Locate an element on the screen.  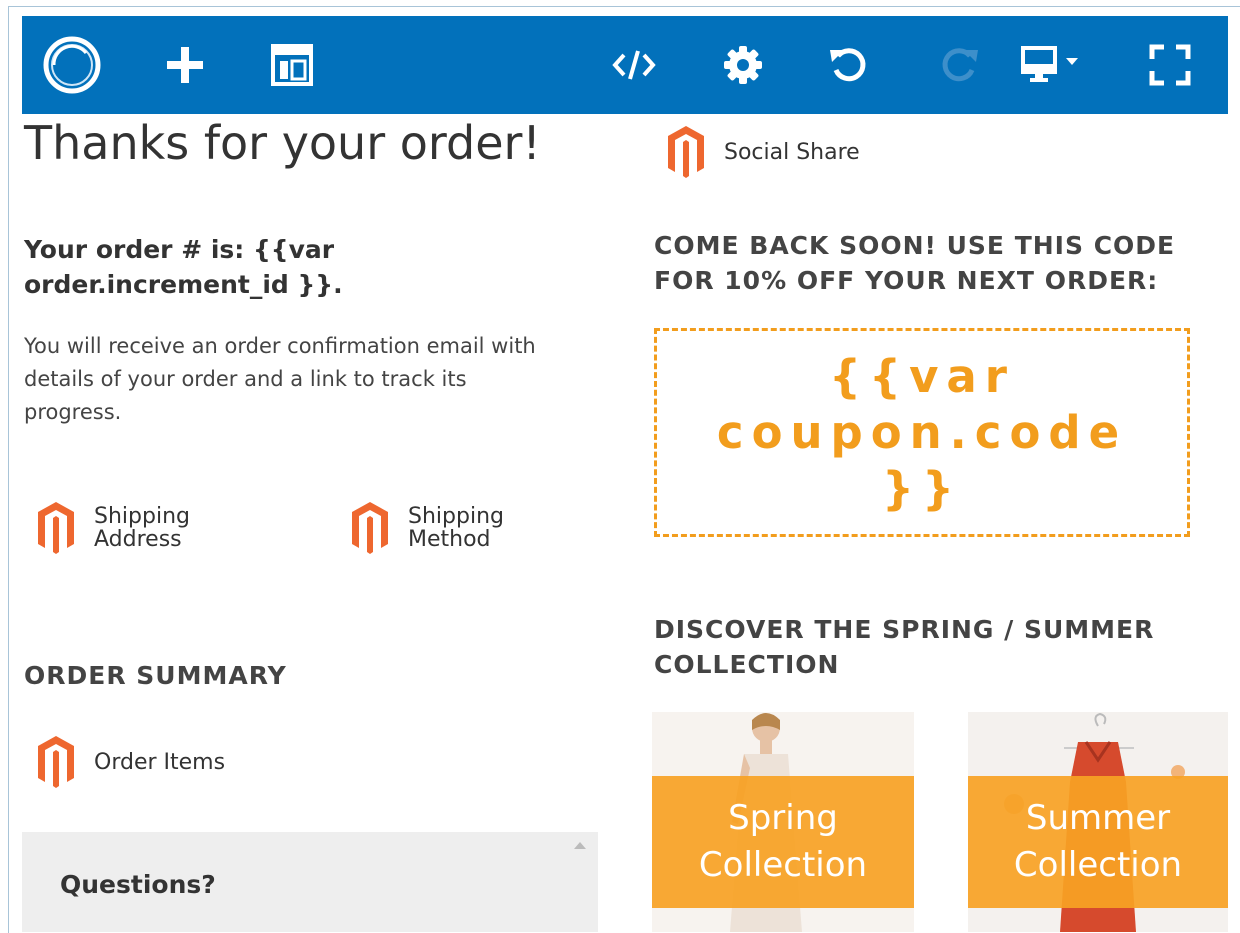
settings-icon is located at coordinates (743, 65).